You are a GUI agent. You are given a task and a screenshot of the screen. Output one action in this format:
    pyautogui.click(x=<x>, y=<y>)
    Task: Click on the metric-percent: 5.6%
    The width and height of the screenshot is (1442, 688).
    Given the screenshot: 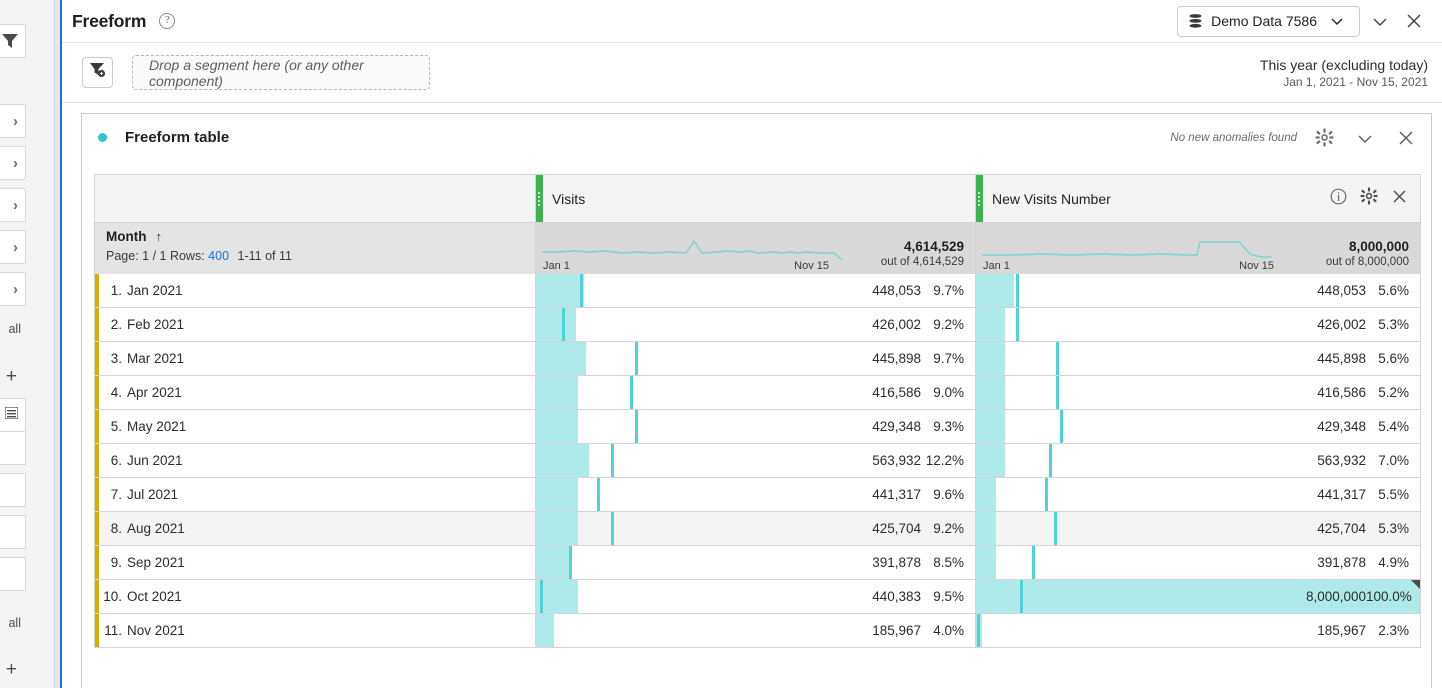 What is the action you would take?
    pyautogui.click(x=1393, y=290)
    